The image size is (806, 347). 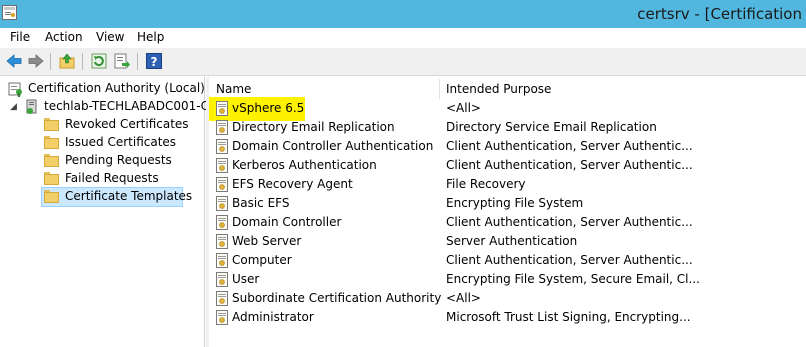 What do you see at coordinates (110, 37) in the screenshot?
I see `menu-view: View` at bounding box center [110, 37].